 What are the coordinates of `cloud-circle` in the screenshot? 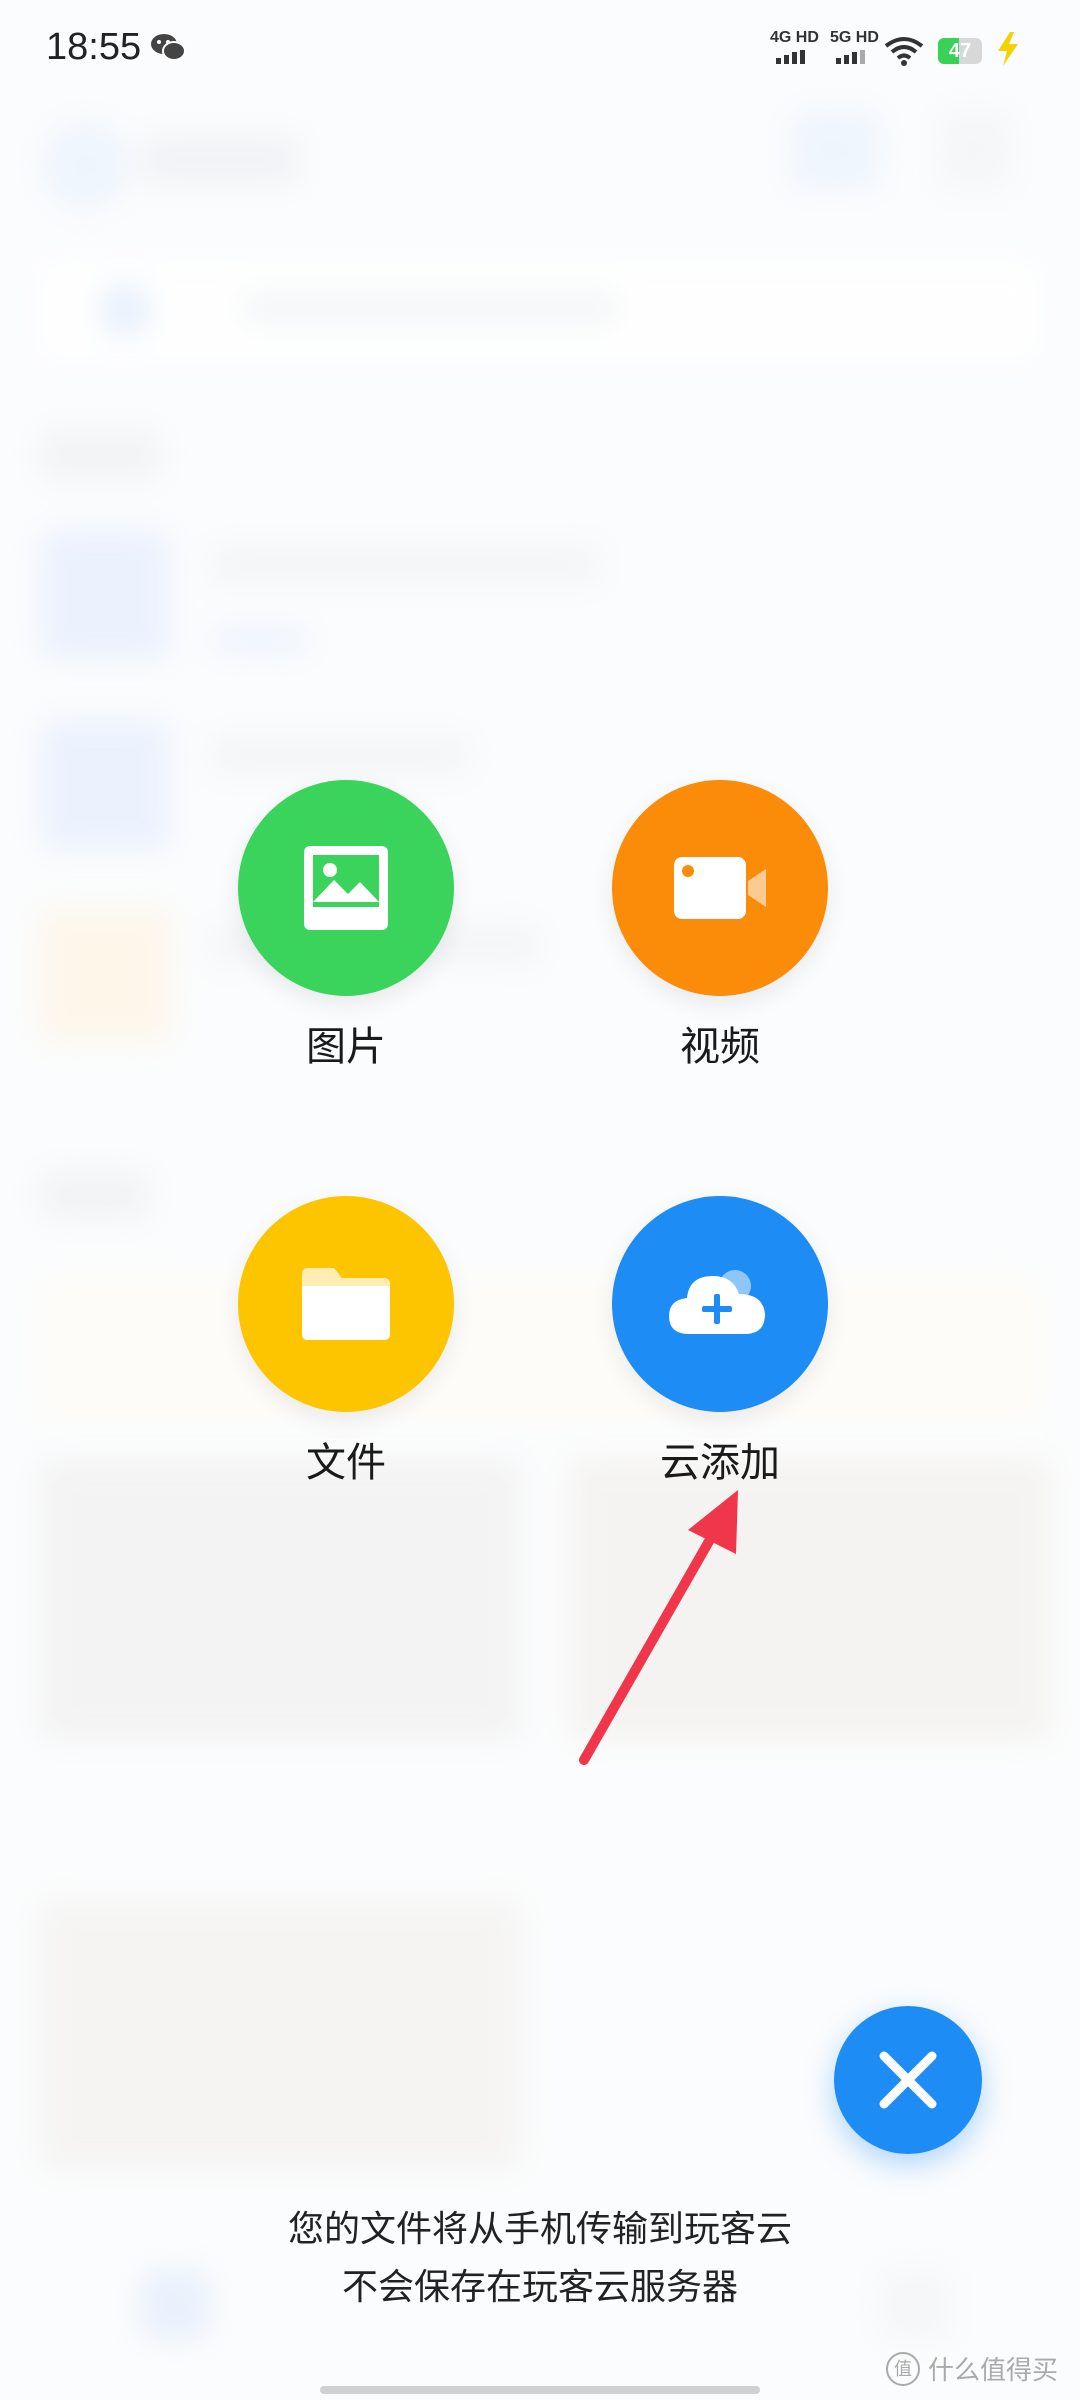 It's located at (720, 1304).